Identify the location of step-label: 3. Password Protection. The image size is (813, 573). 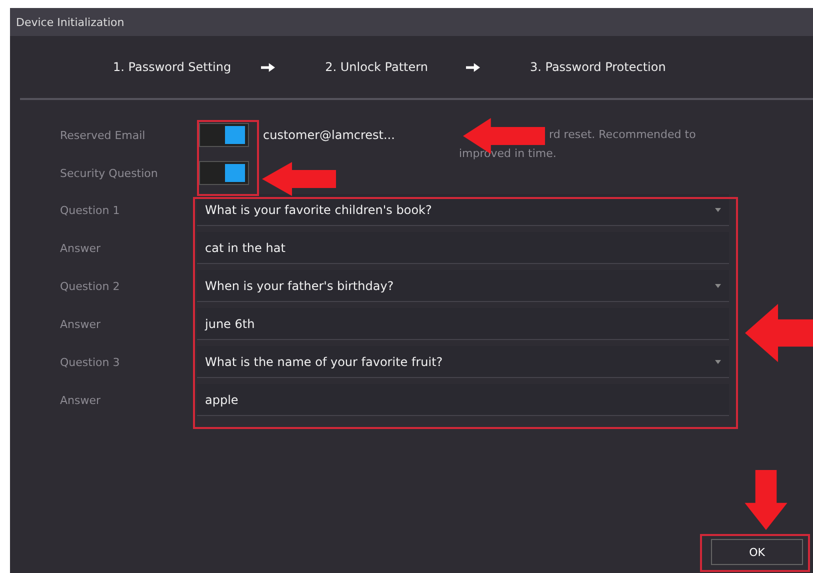
(598, 67).